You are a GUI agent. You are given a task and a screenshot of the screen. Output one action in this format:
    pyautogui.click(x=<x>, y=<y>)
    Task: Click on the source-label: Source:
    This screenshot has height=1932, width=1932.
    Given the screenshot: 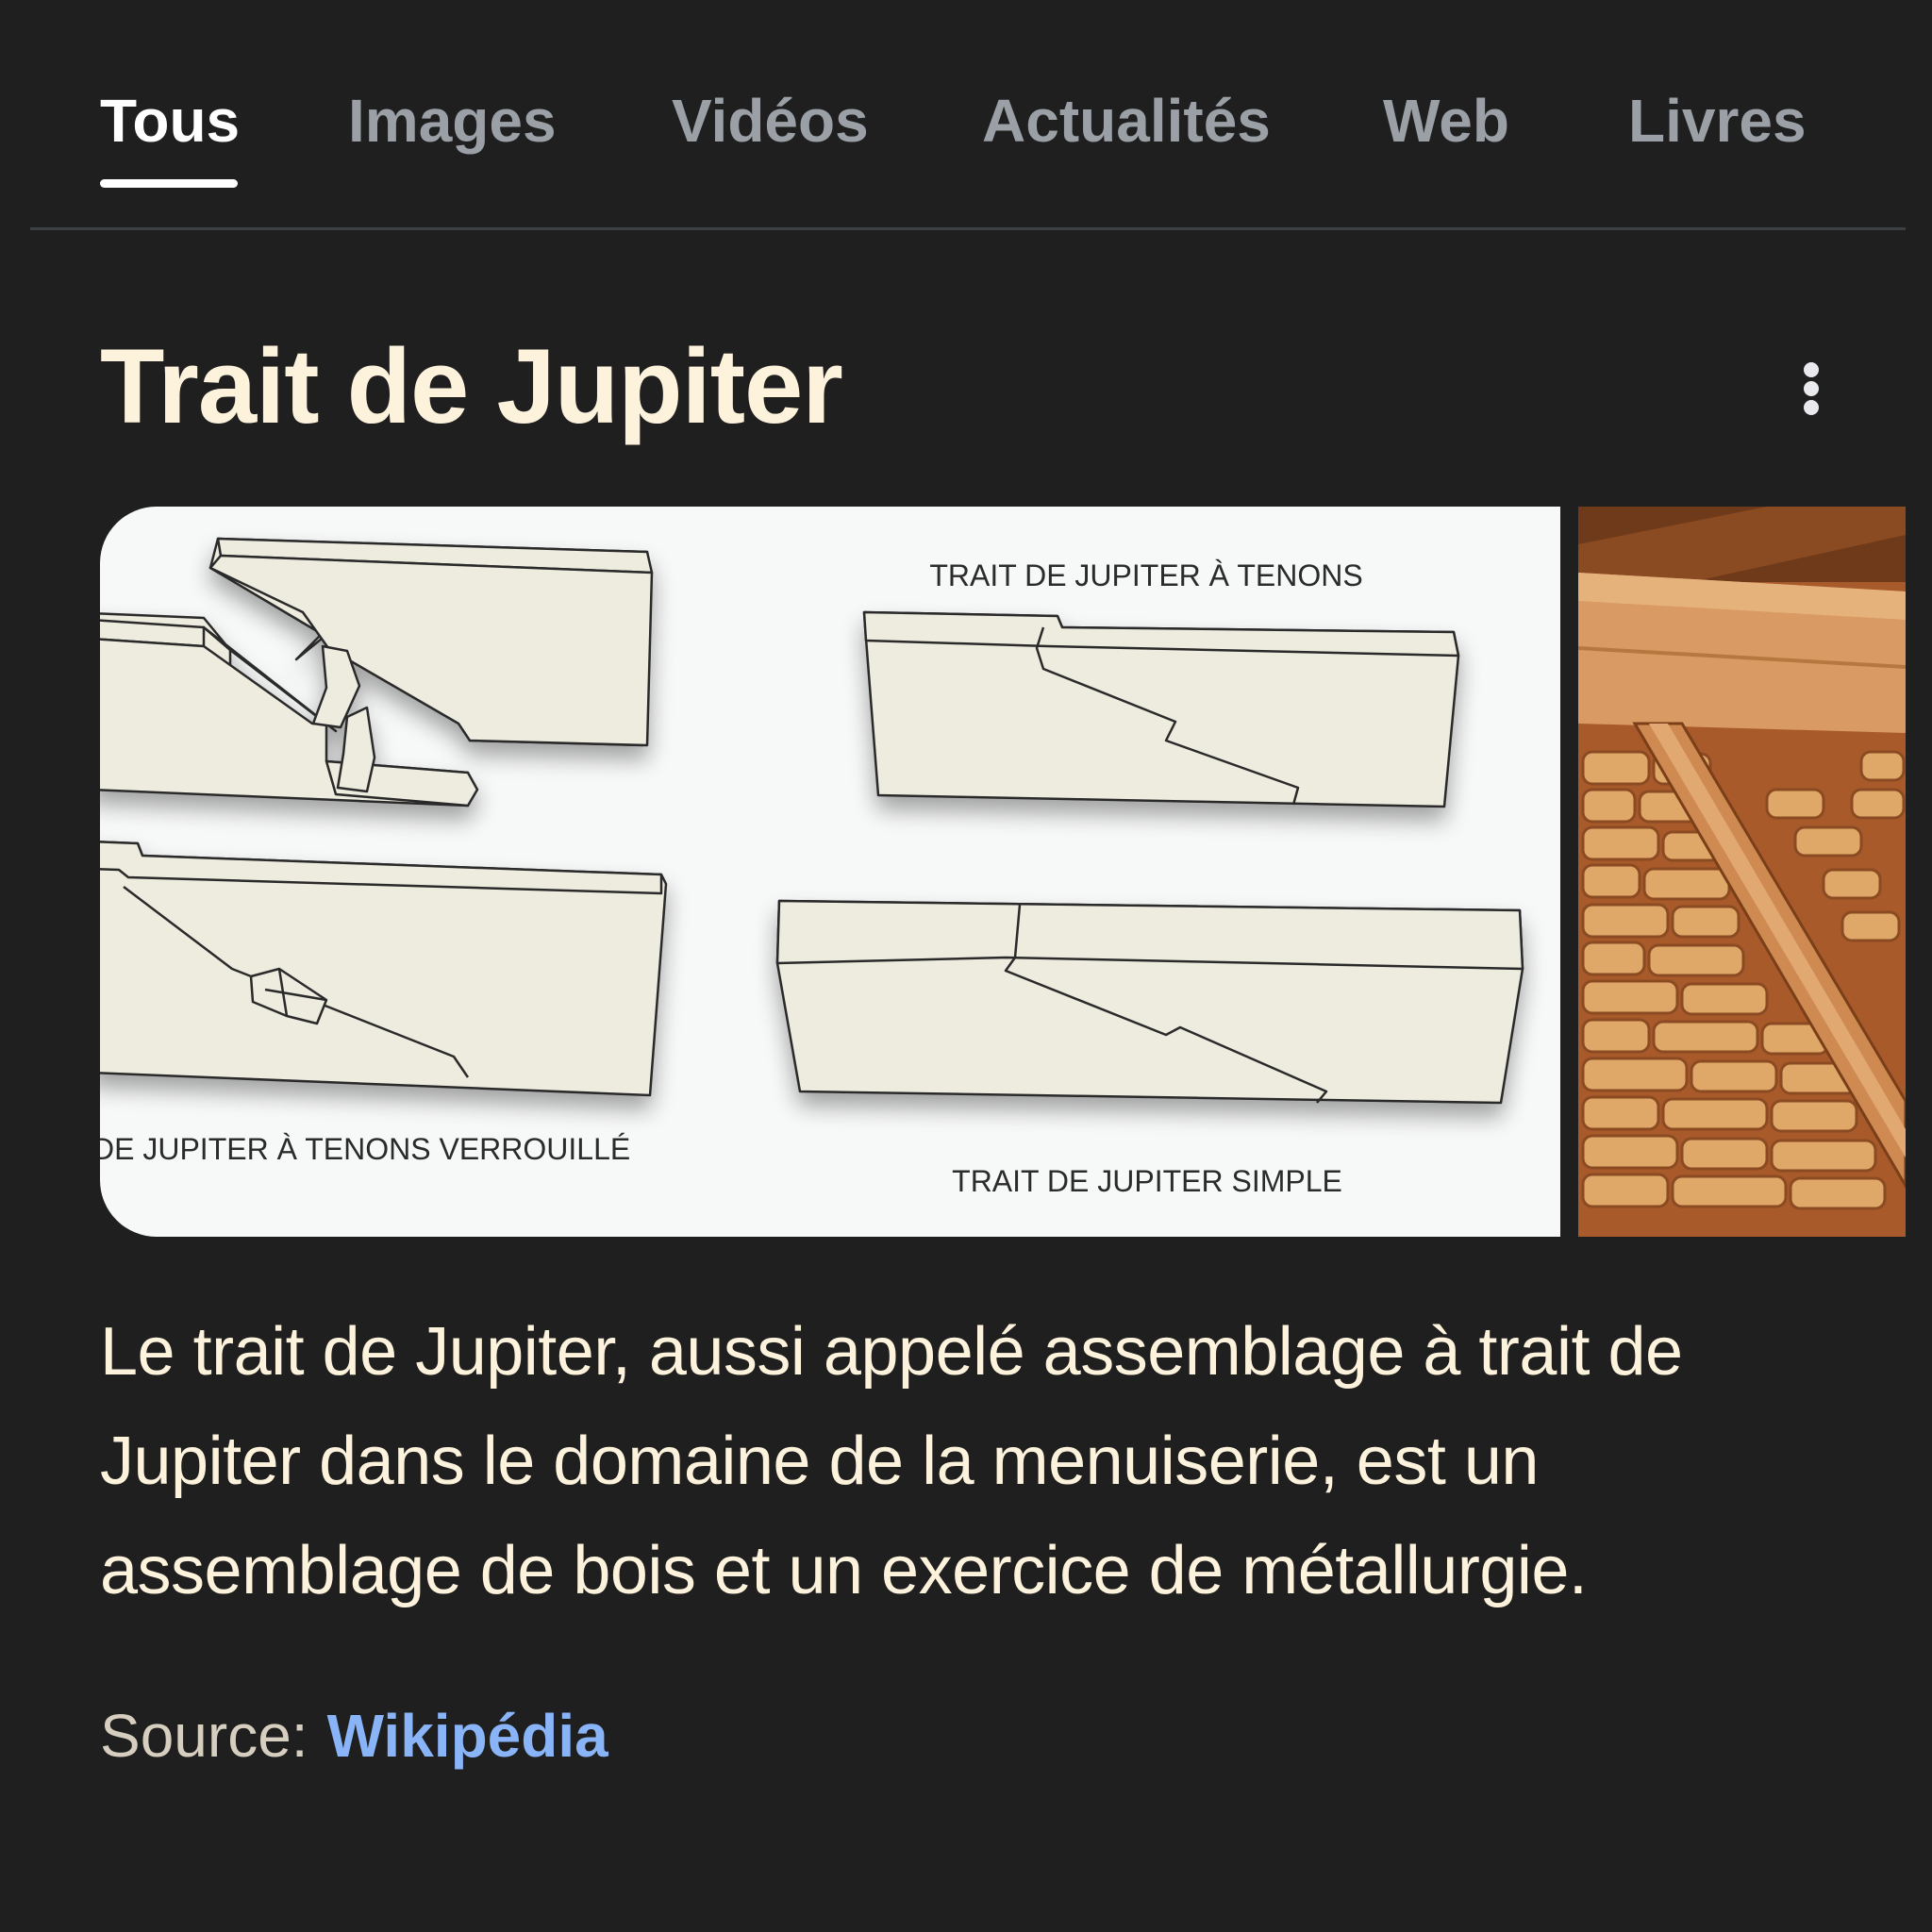 What is the action you would take?
    pyautogui.click(x=204, y=1736)
    